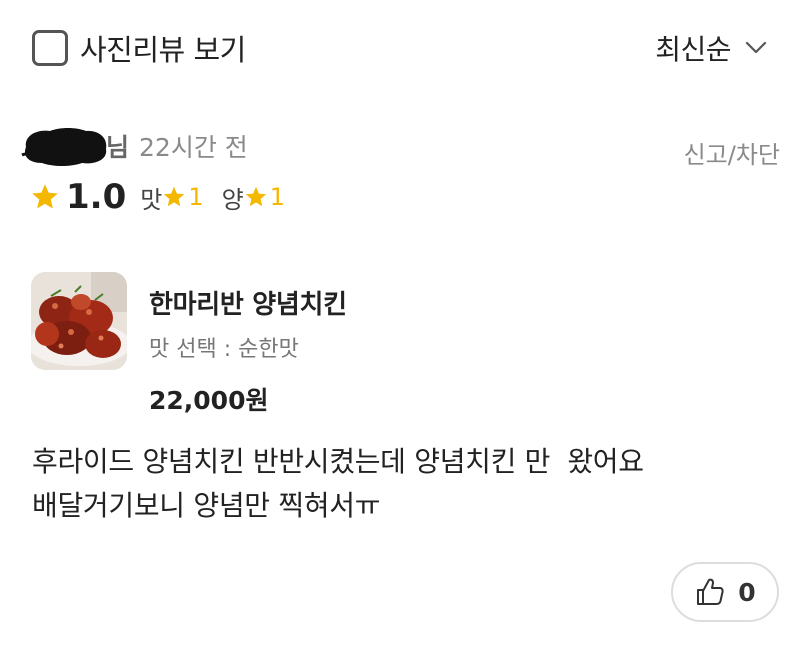 This screenshot has height=656, width=807. I want to click on menu-option: 맛 선택 : 순한맛, so click(224, 349).